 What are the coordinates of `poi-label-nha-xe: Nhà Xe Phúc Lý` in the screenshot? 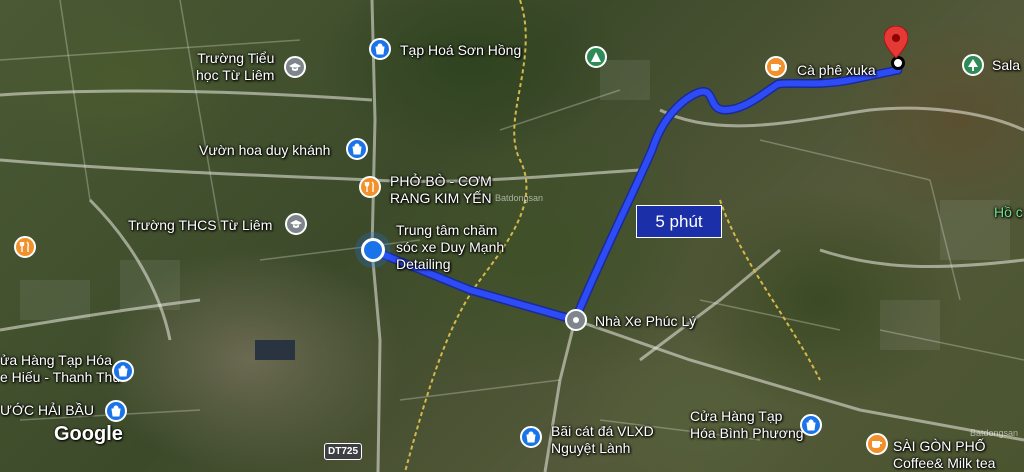 It's located at (645, 321).